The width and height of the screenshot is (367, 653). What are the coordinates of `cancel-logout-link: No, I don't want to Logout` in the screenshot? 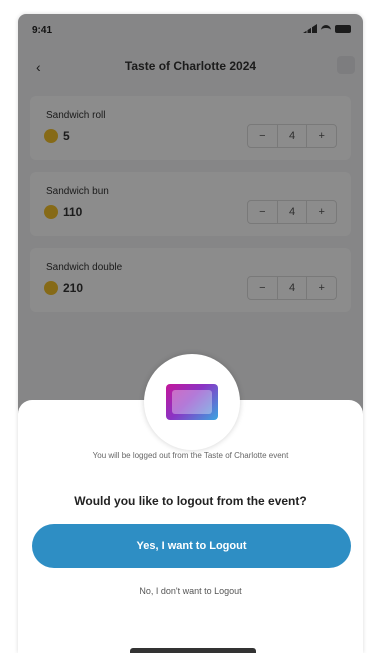 It's located at (190, 591).